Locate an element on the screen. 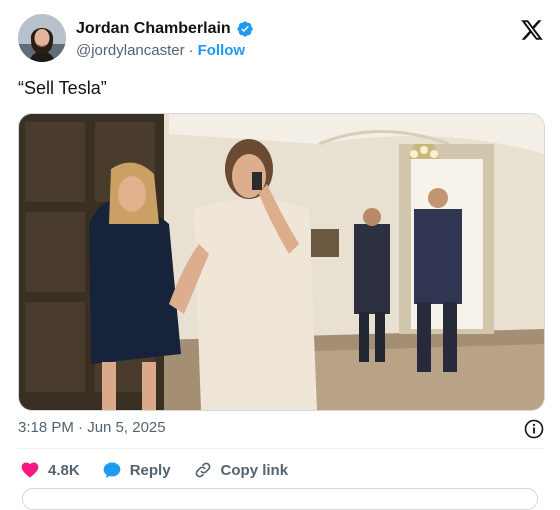  reply-label: Reply is located at coordinates (150, 470).